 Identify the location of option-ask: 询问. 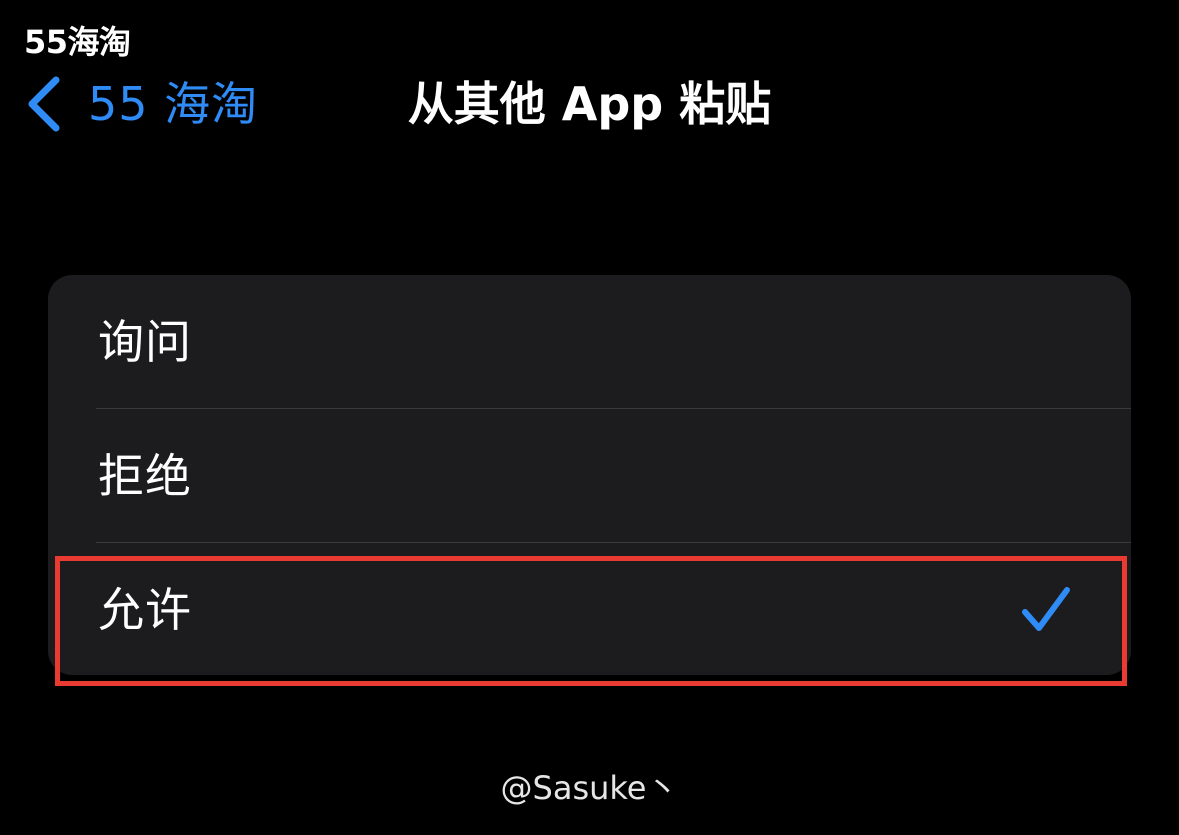
(589, 342).